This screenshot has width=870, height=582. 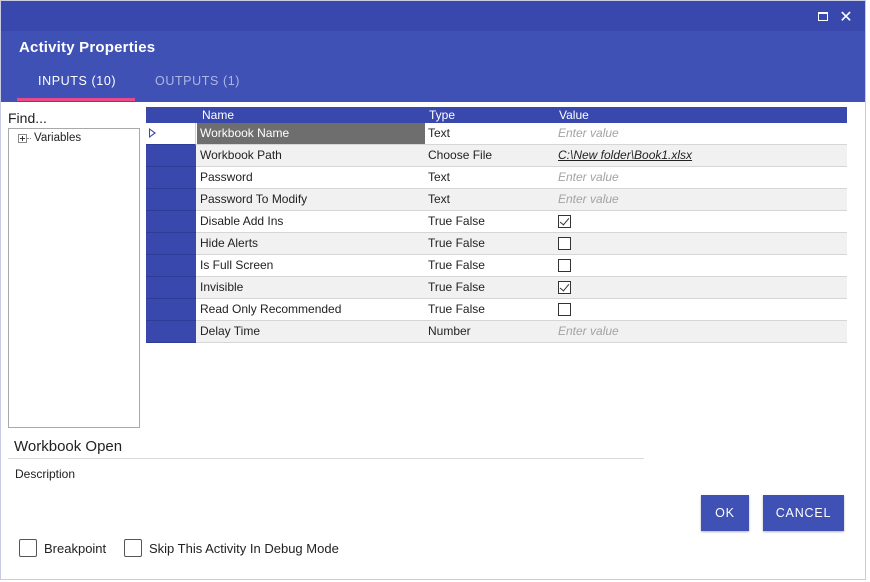 What do you see at coordinates (68, 446) in the screenshot?
I see `activity-name: Workbook Open` at bounding box center [68, 446].